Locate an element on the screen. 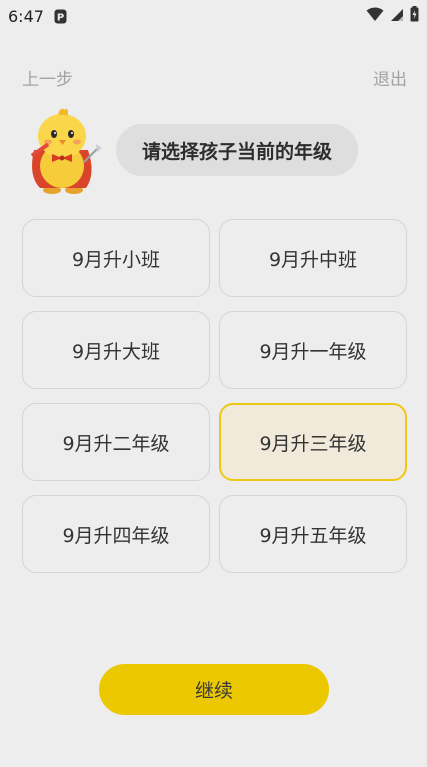  grade-option-8: 9月升五年级 is located at coordinates (313, 534).